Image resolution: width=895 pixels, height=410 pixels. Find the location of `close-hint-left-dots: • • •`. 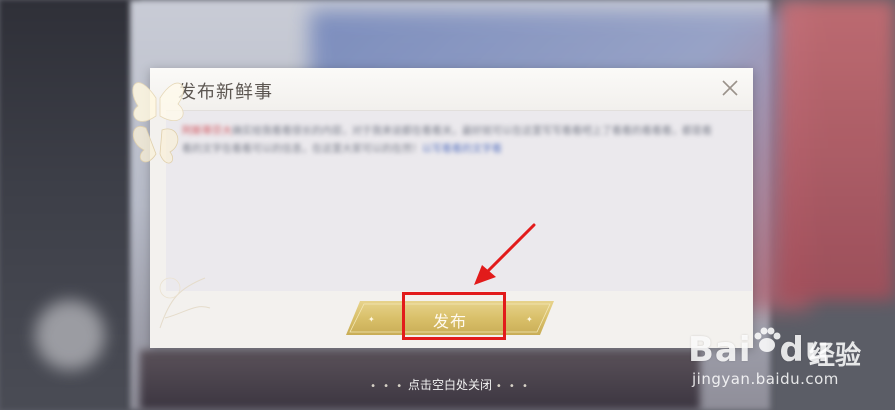

close-hint-left-dots: • • • is located at coordinates (387, 386).